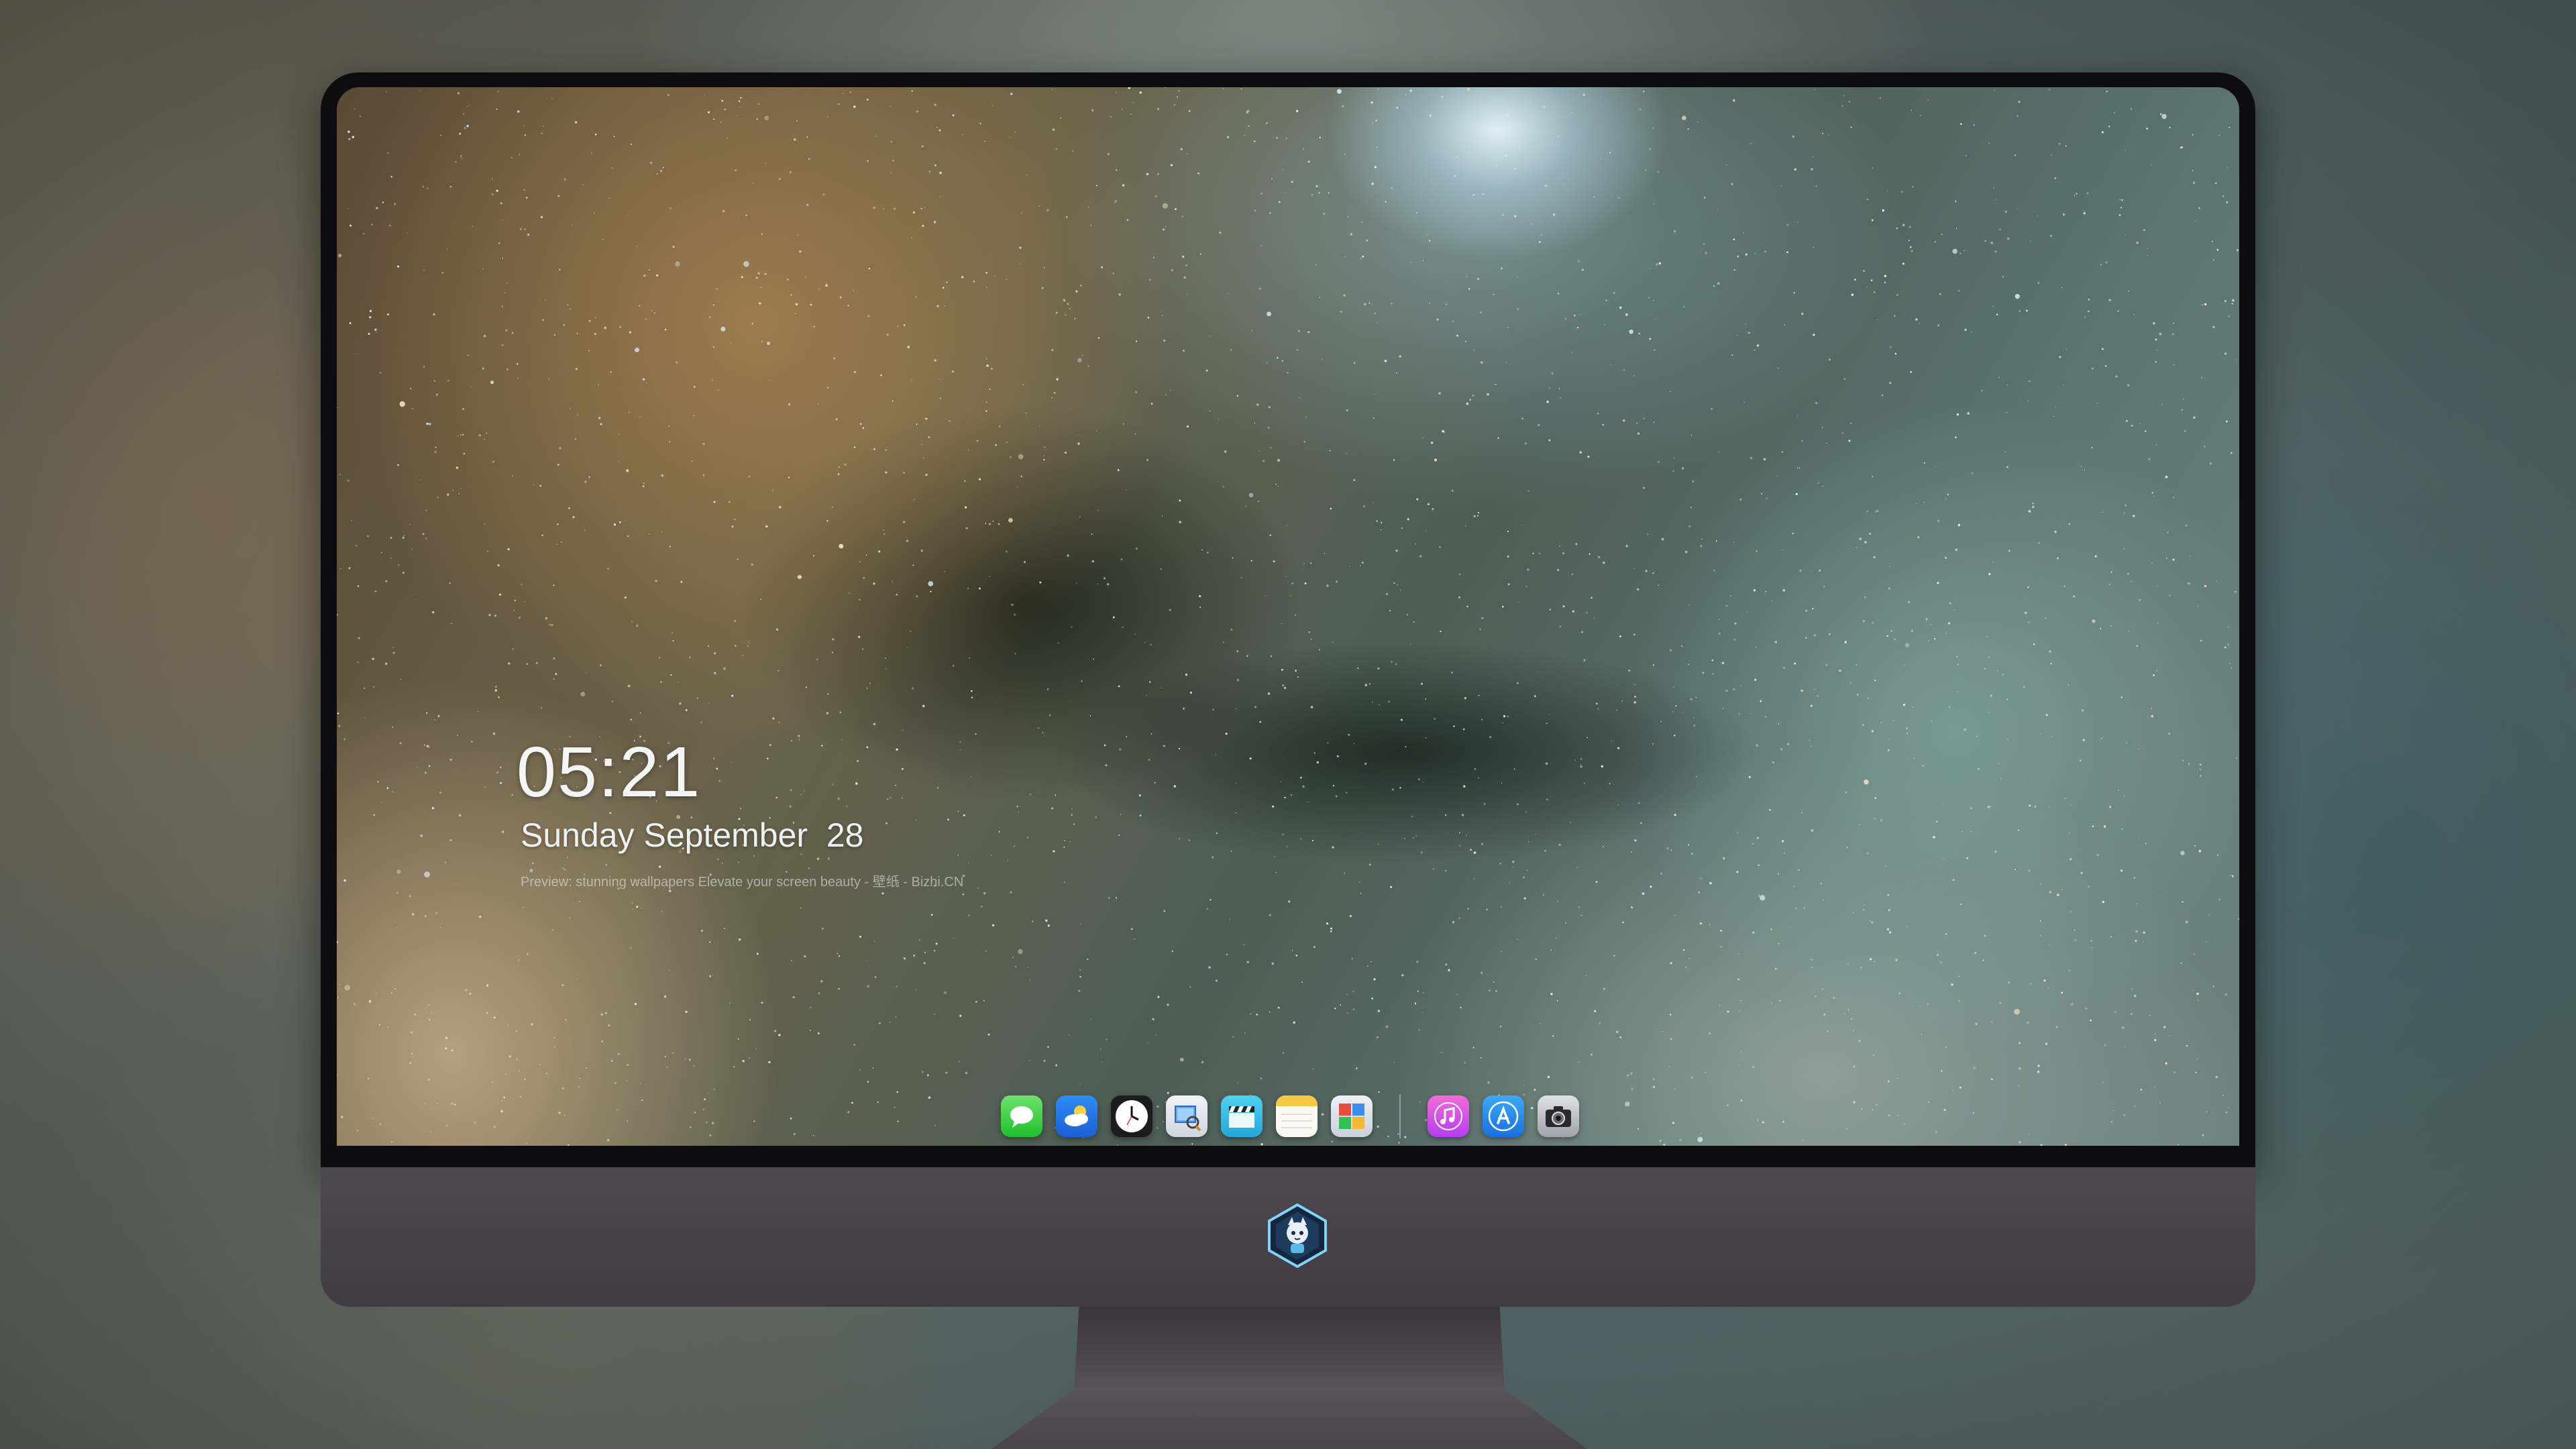 The image size is (2576, 1449). Describe the element at coordinates (1297, 1116) in the screenshot. I see `notes-app` at that location.